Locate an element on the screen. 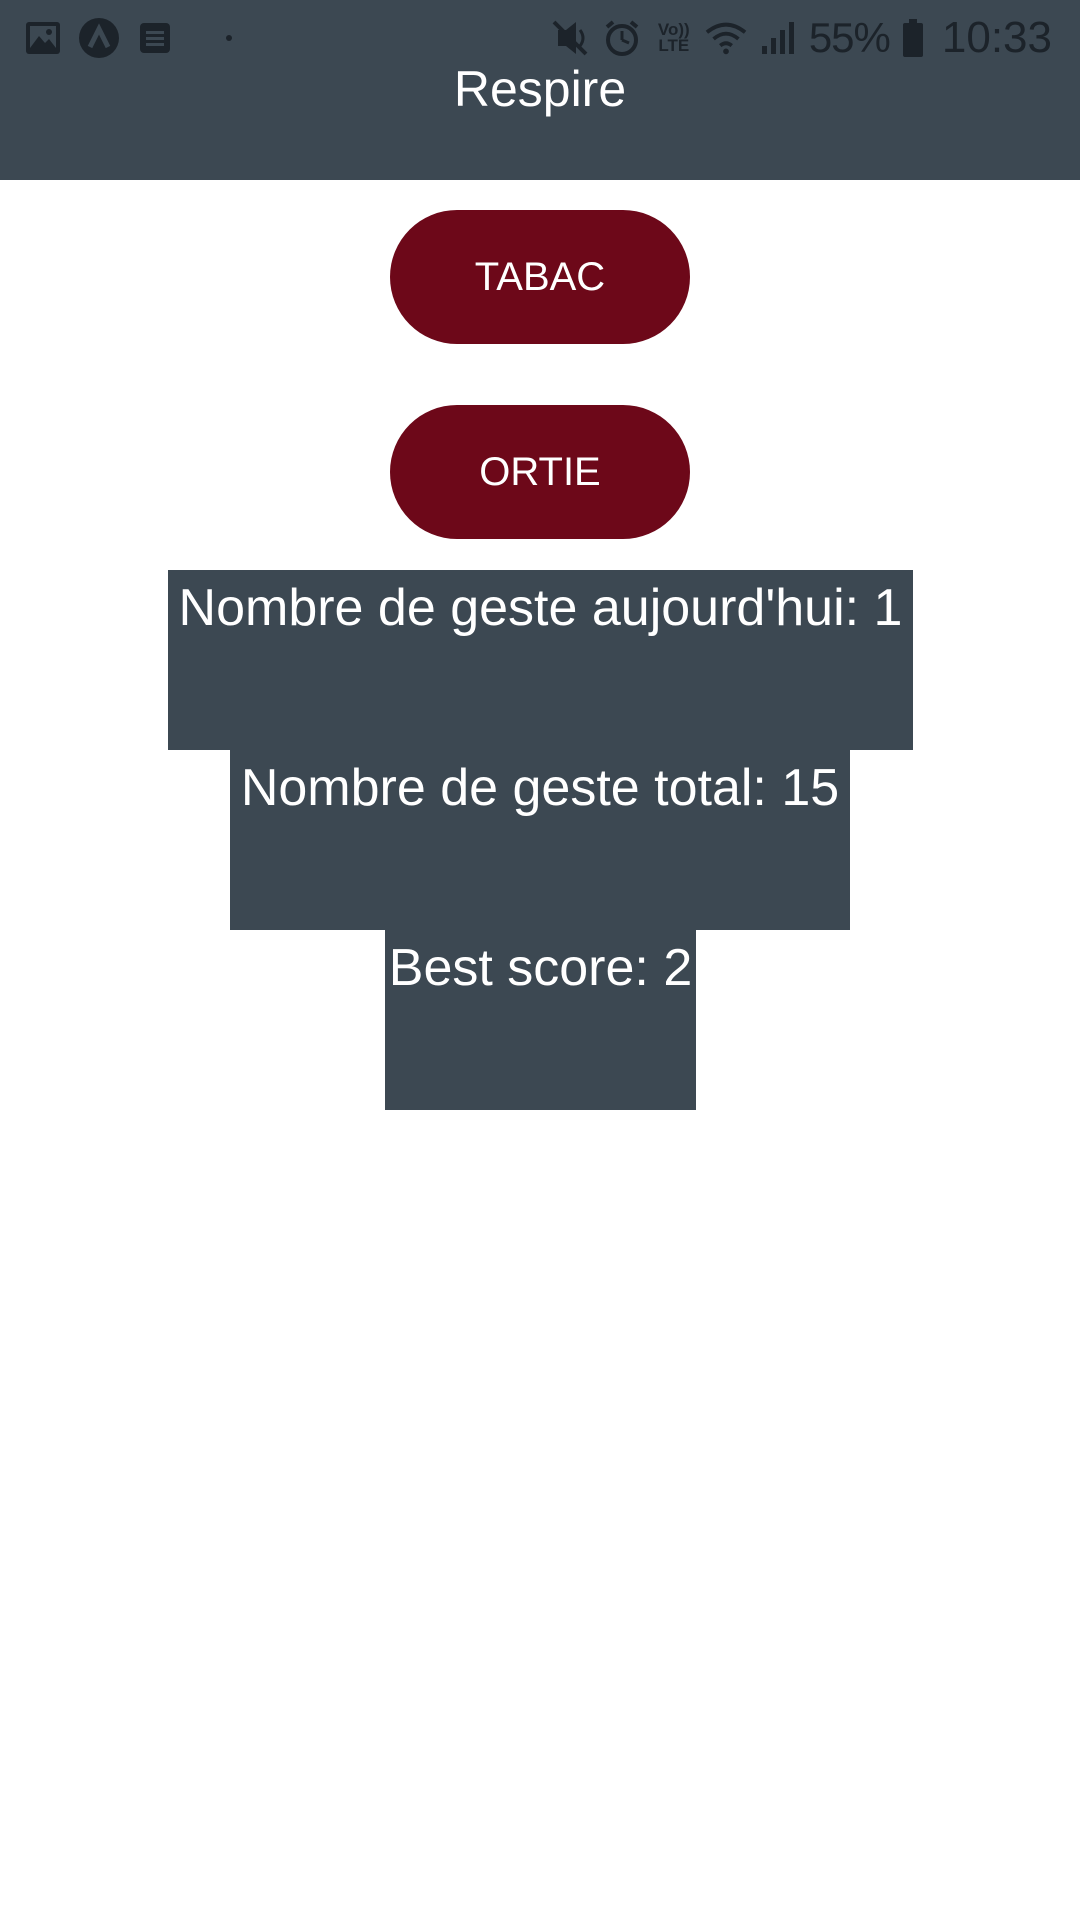  volte-icon: Vo)) LTE is located at coordinates (674, 38).